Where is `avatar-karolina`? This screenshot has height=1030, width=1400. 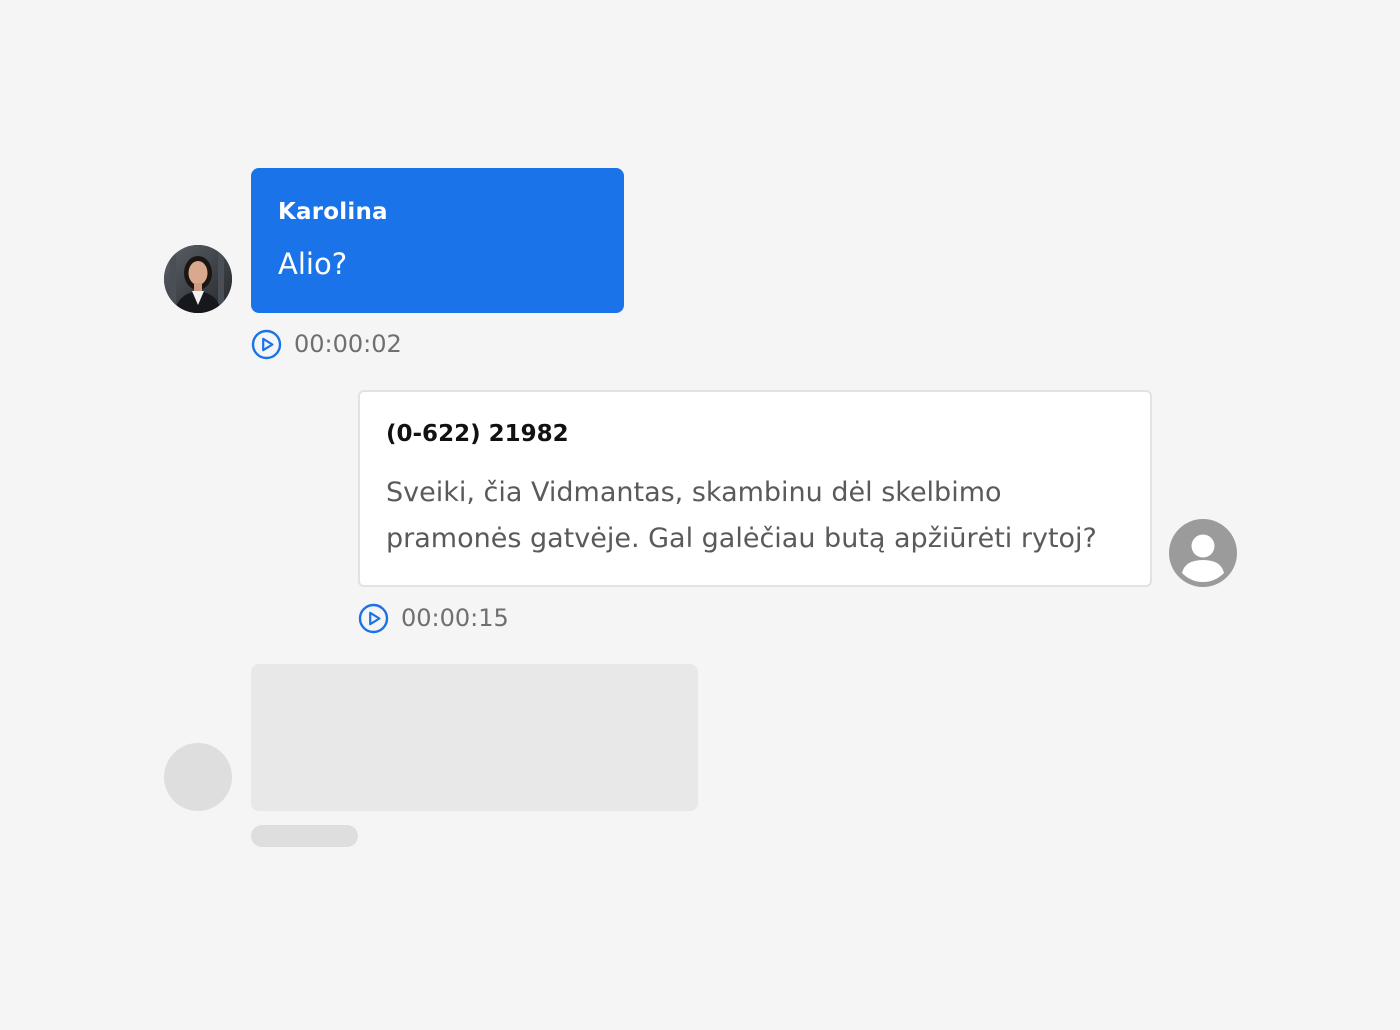
avatar-karolina is located at coordinates (198, 279).